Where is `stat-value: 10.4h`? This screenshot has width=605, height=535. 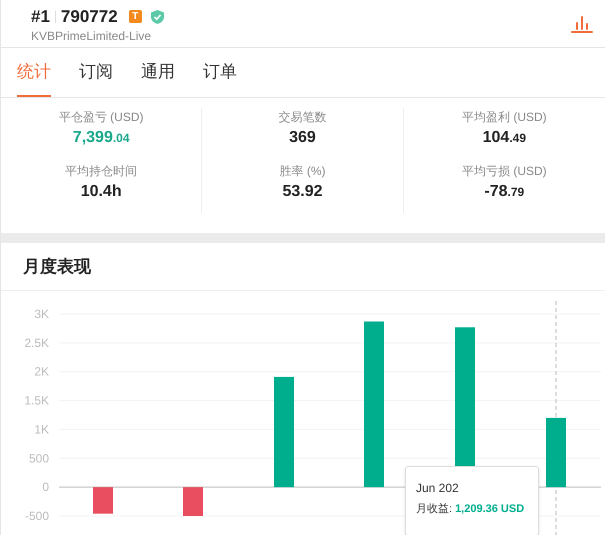 stat-value: 10.4h is located at coordinates (101, 192).